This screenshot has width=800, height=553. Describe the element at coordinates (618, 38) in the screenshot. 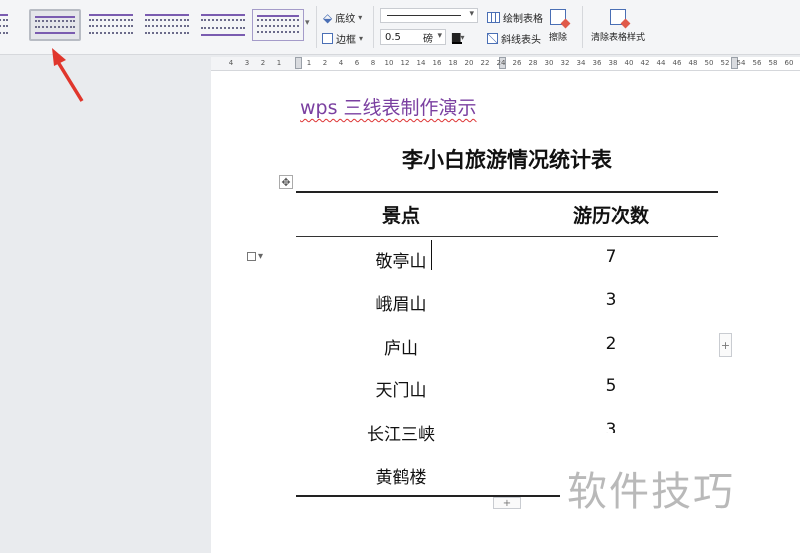

I see `clear-style-label: 清除表格样式` at that location.